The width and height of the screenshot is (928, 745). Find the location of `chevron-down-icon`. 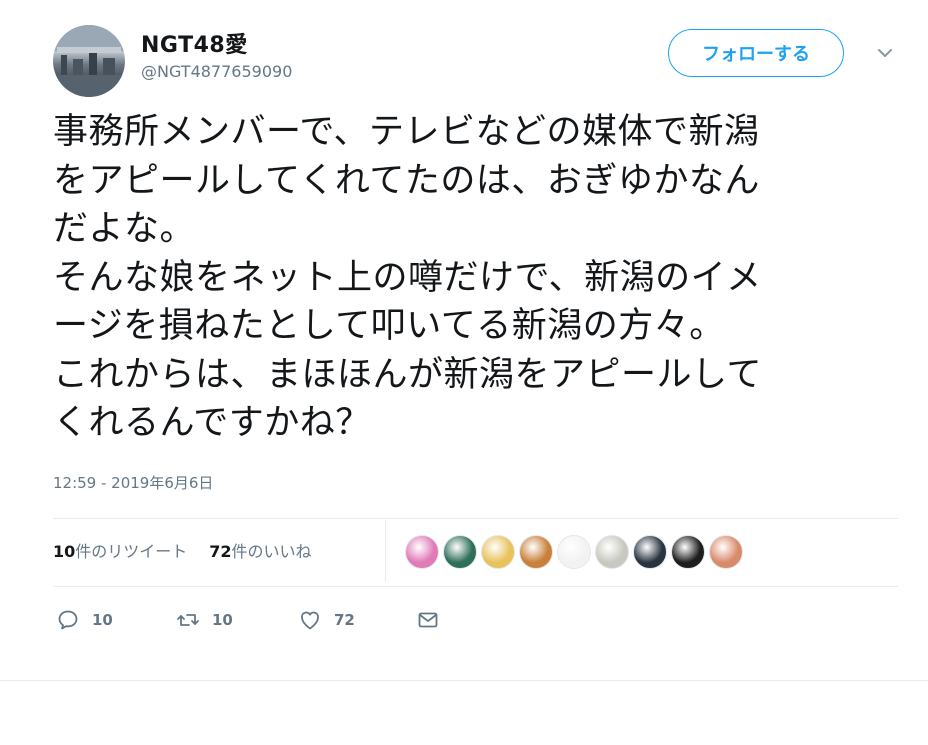

chevron-down-icon is located at coordinates (885, 53).